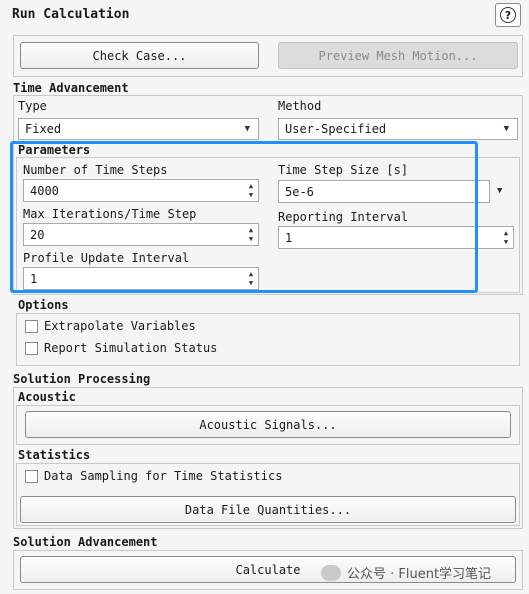  What do you see at coordinates (32, 106) in the screenshot?
I see `type-label: Type` at bounding box center [32, 106].